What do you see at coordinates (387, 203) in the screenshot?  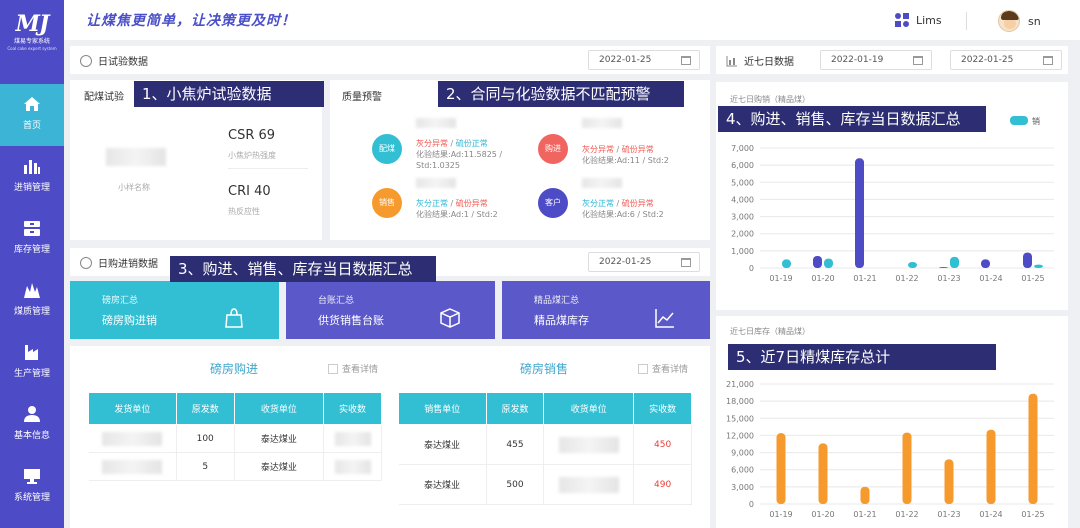 I see `badge-sales: 销售` at bounding box center [387, 203].